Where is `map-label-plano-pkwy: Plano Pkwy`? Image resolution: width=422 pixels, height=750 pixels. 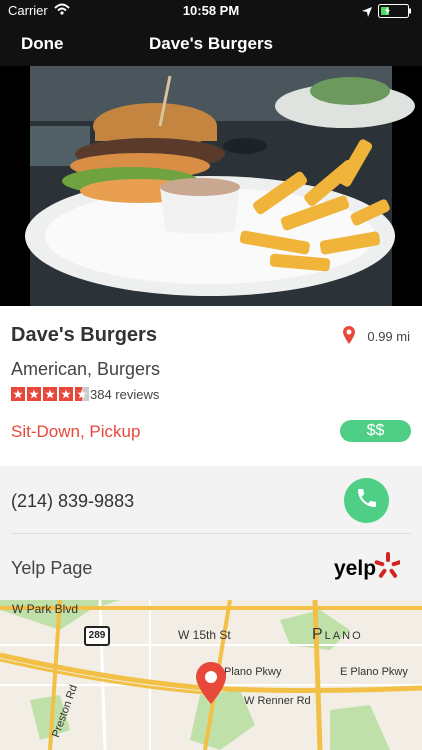 map-label-plano-pkwy: Plano Pkwy is located at coordinates (253, 672).